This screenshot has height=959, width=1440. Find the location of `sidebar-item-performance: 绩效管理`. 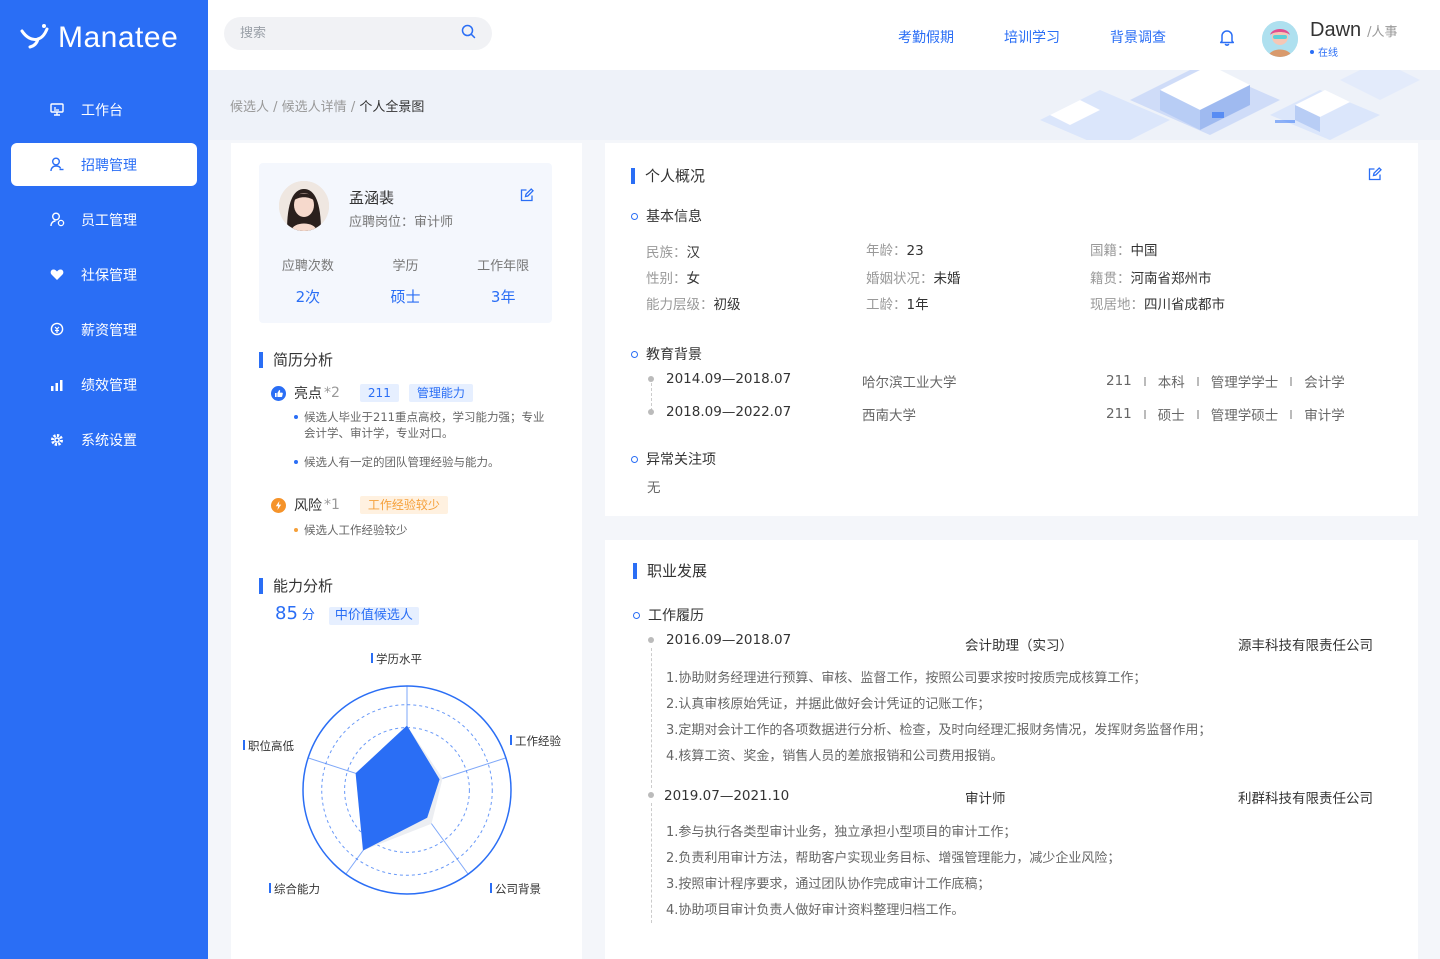

sidebar-item-performance: 绩效管理 is located at coordinates (104, 384).